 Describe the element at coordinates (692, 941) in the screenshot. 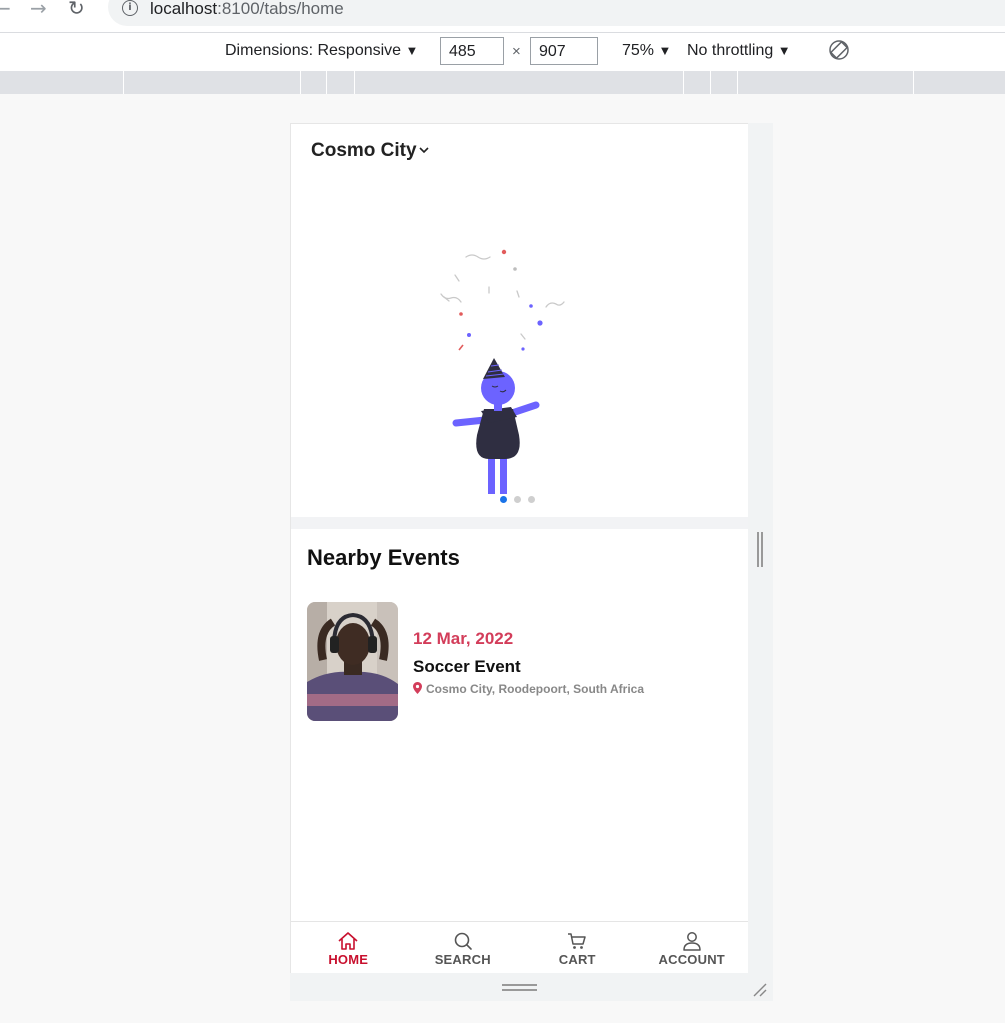

I see `person-icon` at that location.